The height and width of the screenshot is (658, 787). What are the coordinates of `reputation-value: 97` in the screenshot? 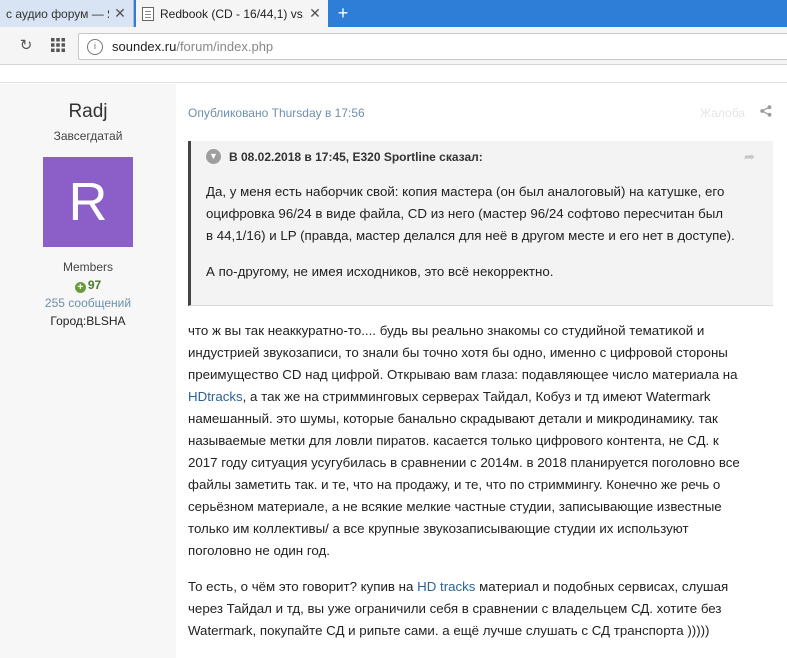 It's located at (94, 285).